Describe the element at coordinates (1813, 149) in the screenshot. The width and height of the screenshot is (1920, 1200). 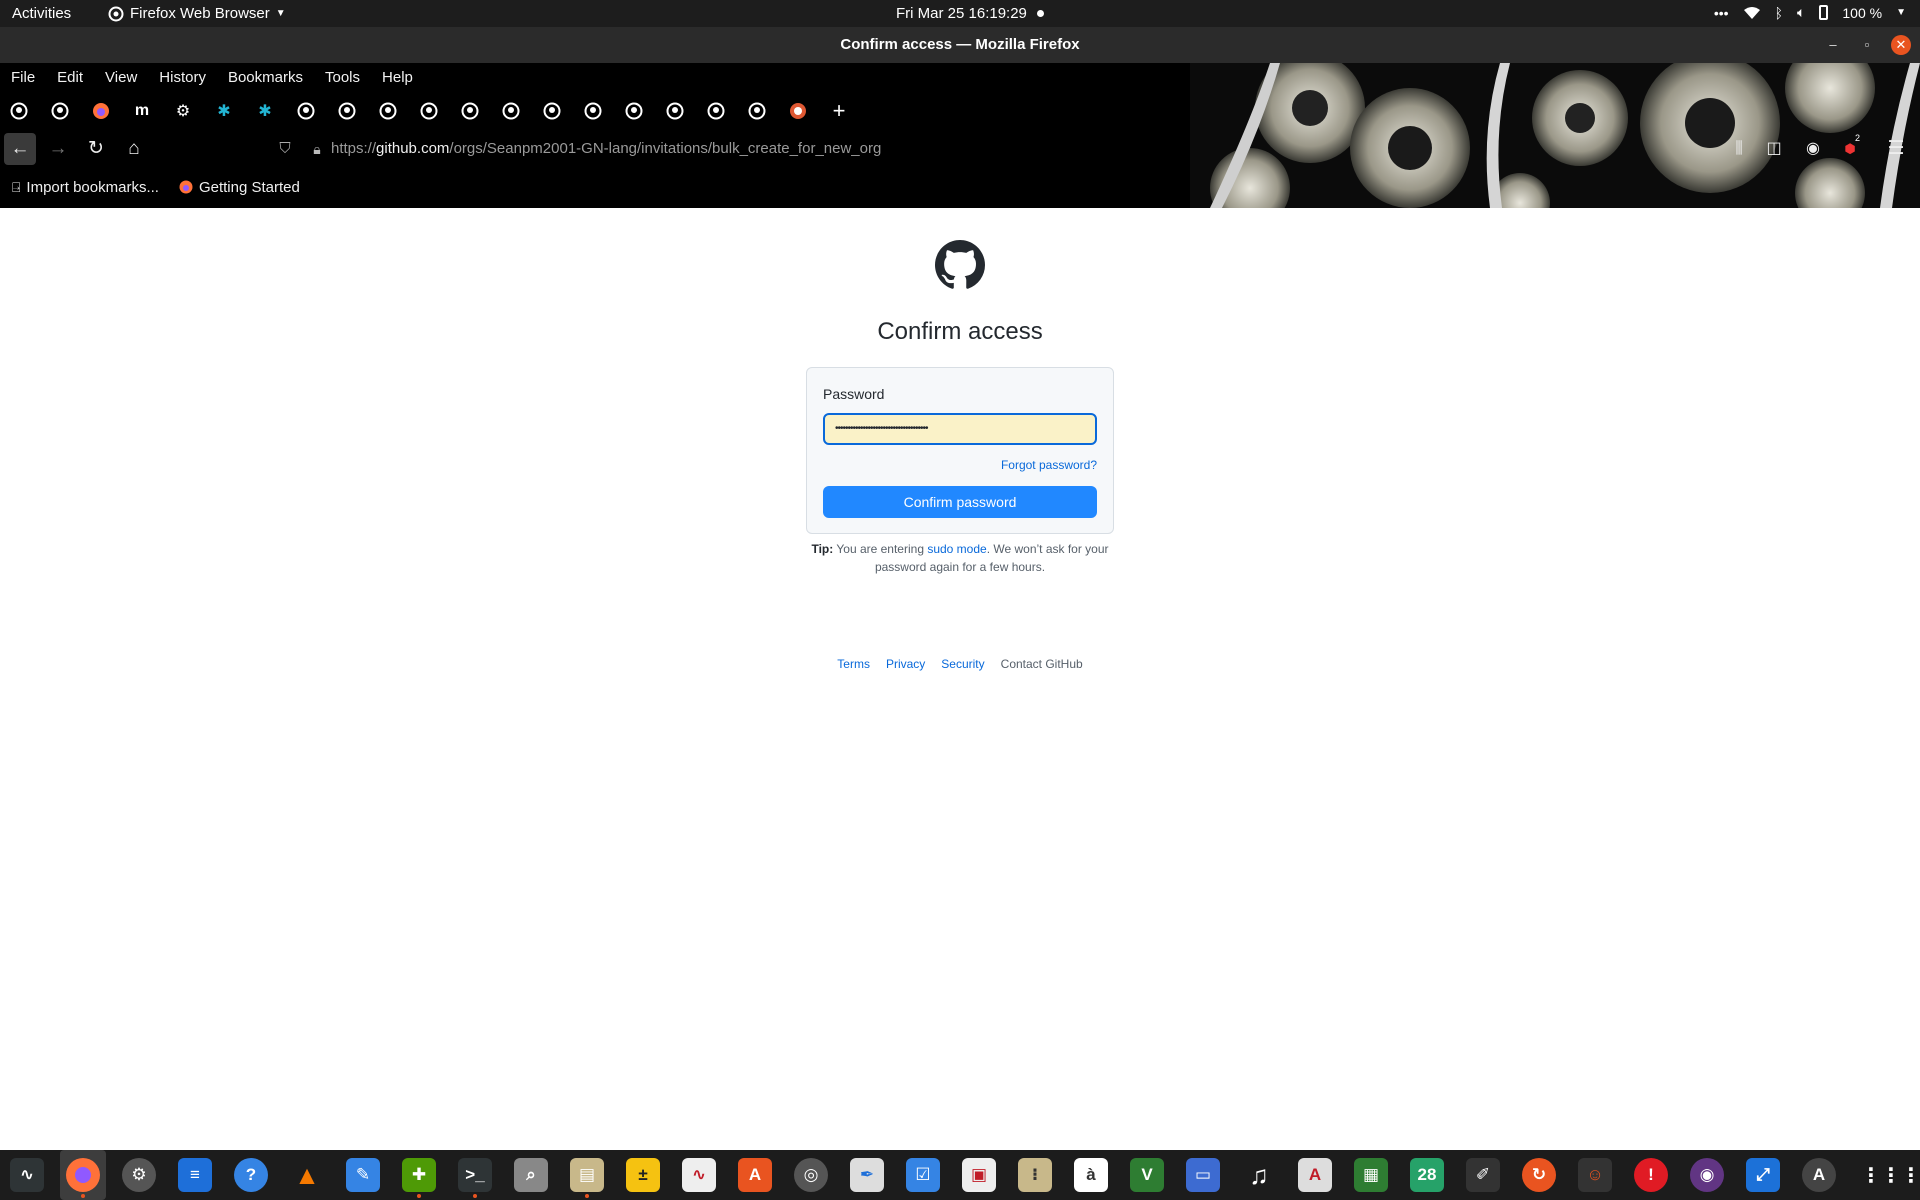
I see `account-icon: ◉` at that location.